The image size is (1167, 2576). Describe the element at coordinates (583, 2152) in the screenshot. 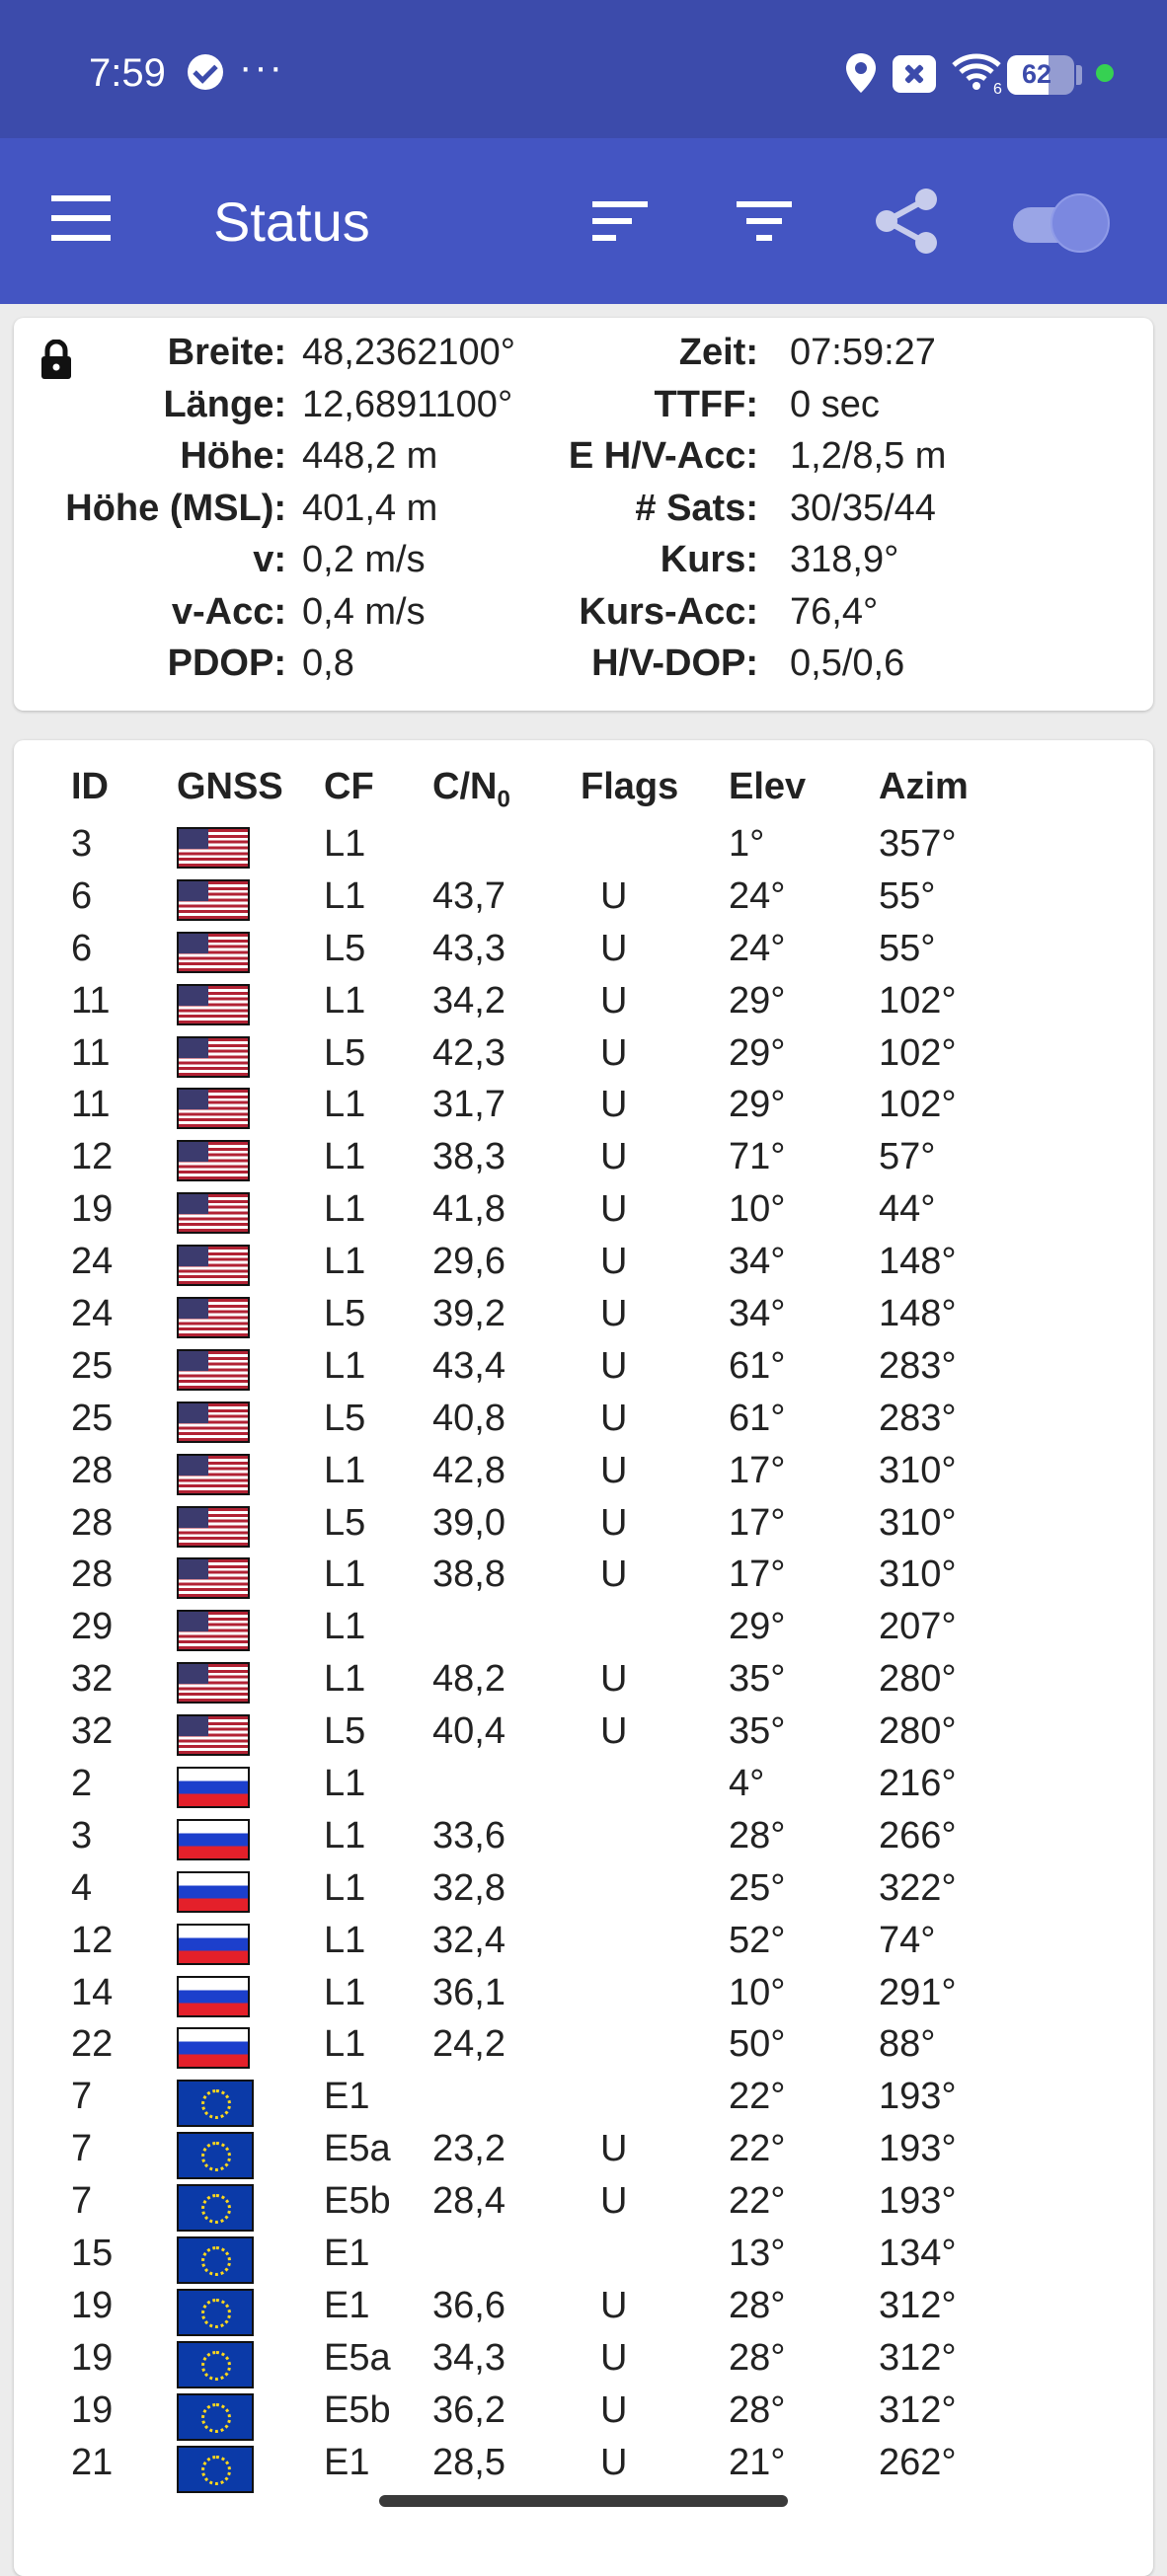

I see `table-row: 7 E5a 23,2 U 22° 193°` at that location.